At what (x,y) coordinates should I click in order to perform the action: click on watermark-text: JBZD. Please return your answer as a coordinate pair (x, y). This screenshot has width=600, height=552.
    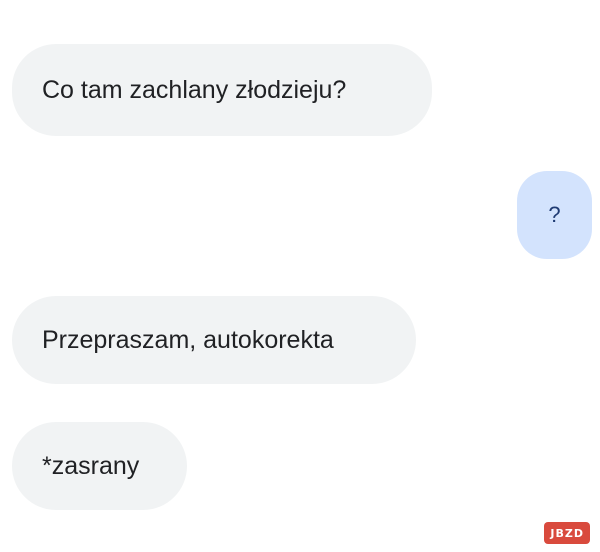
    Looking at the image, I should click on (567, 533).